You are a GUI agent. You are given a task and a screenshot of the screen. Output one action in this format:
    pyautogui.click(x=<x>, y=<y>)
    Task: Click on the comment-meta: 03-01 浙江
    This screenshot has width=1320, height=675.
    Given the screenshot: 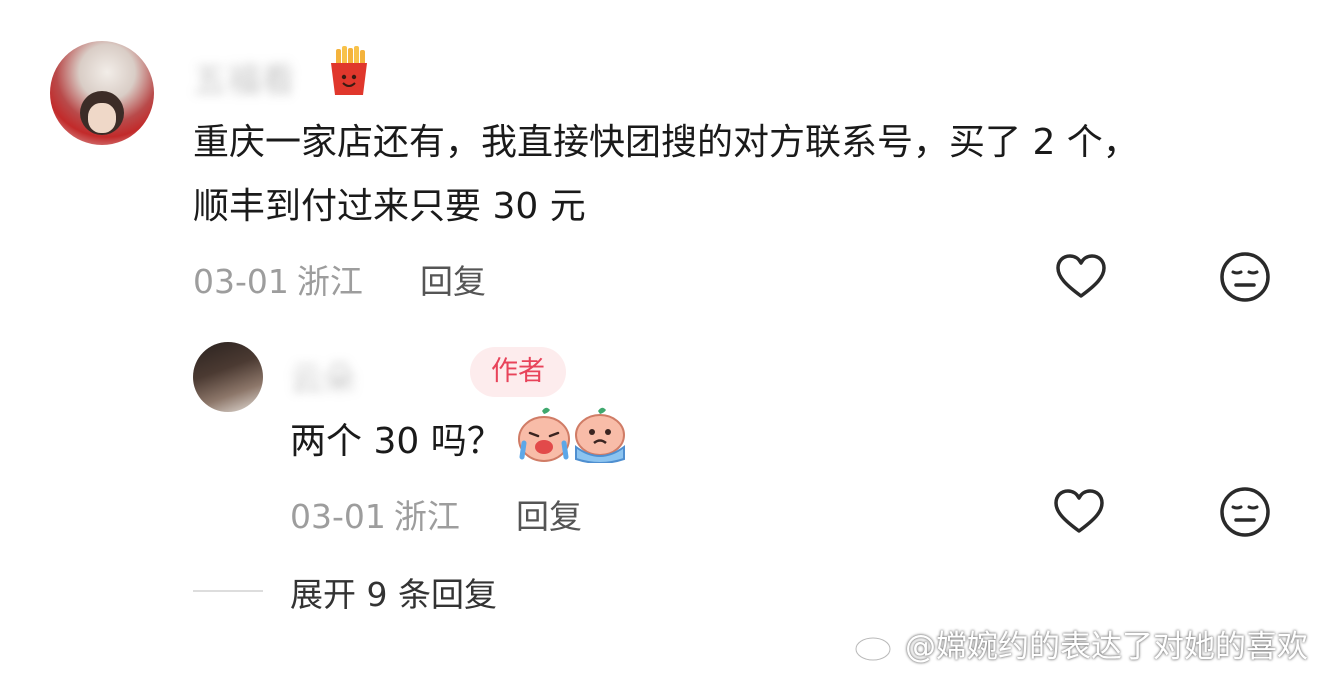 What is the action you would take?
    pyautogui.click(x=278, y=279)
    